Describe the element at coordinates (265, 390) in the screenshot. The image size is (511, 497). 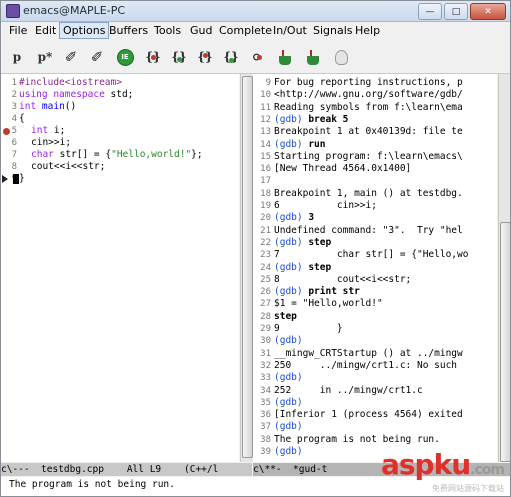
I see `line-number: 34` at that location.